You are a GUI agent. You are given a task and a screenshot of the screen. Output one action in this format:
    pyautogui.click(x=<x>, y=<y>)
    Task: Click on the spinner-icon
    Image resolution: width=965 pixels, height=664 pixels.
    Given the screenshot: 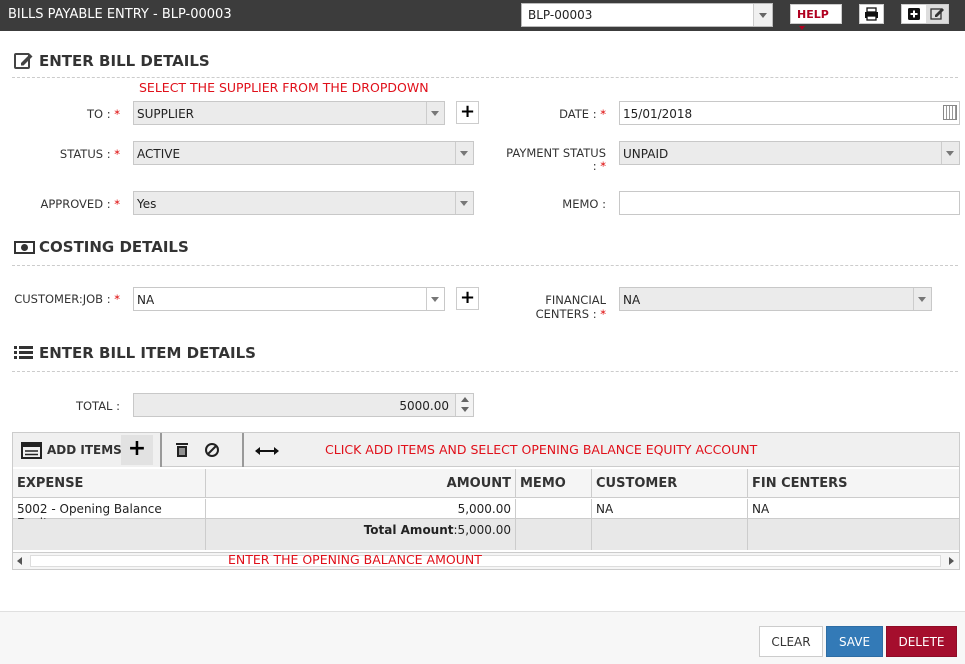 What is the action you would take?
    pyautogui.click(x=464, y=405)
    